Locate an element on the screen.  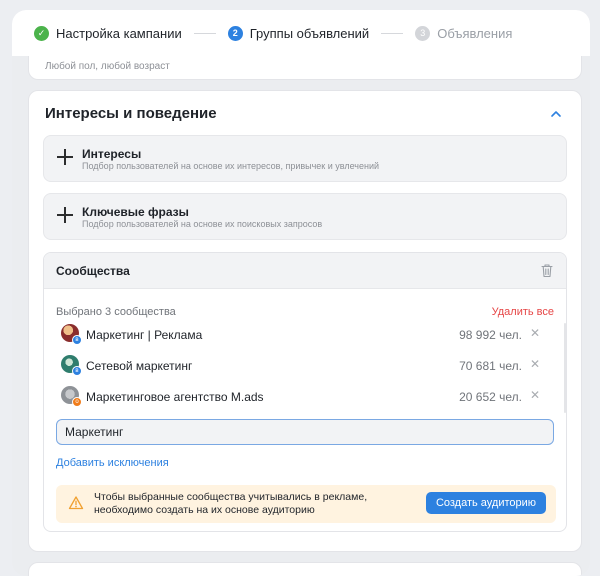
demographics-card: Любой пол, любой возраст is located at coordinates (305, 68).